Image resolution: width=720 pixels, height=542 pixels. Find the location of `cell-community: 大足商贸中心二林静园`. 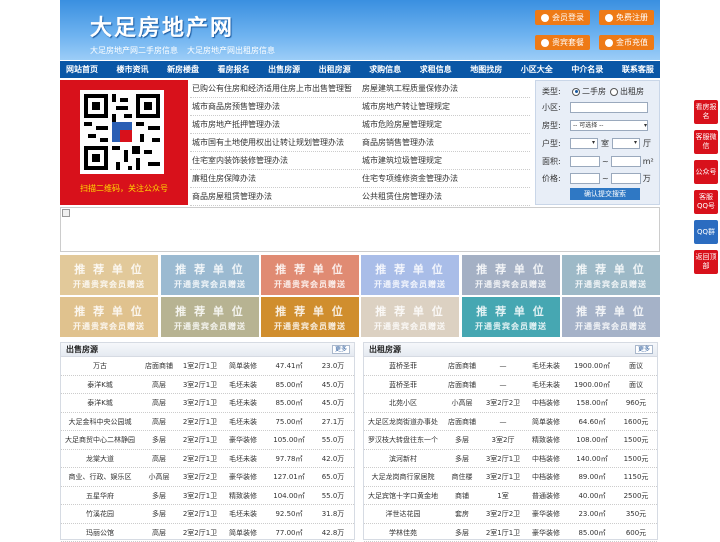

cell-community: 大足商贸中心二林静园 is located at coordinates (100, 440).